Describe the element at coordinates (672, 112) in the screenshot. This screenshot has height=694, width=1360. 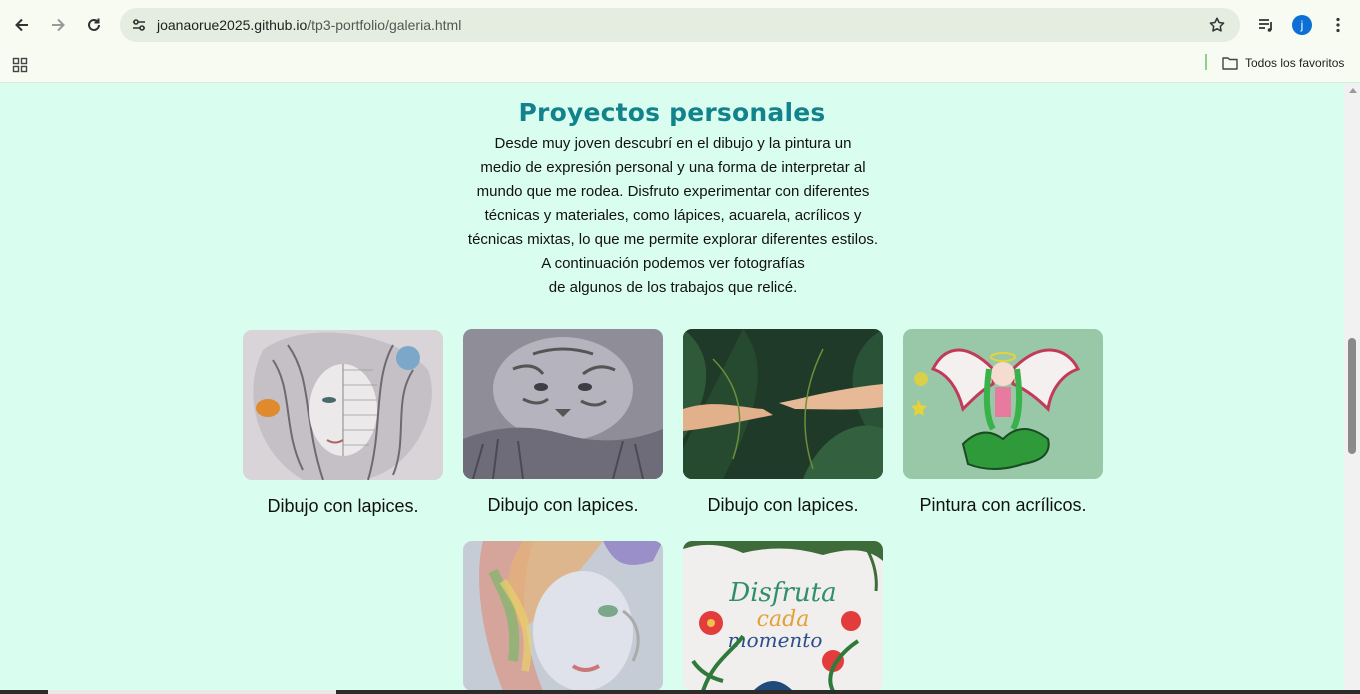
I see `page-title: Proyectos personales` at that location.